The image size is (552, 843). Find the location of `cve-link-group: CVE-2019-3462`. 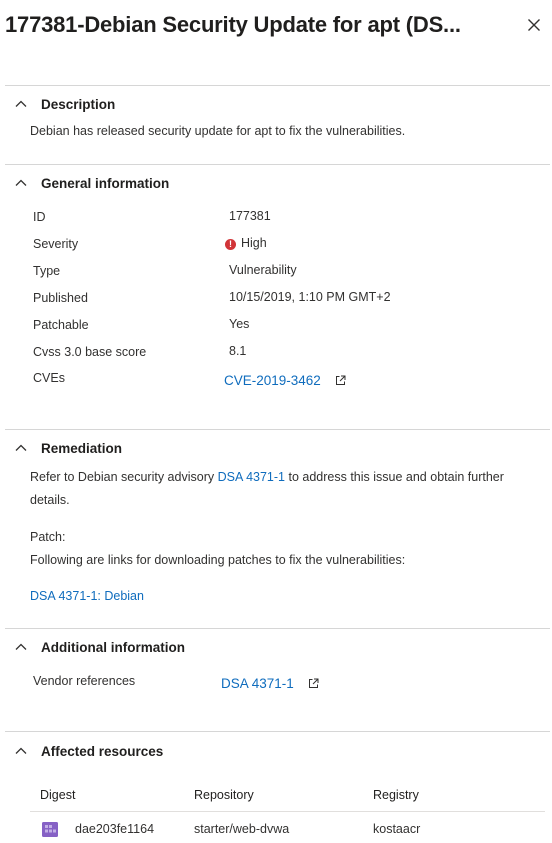

cve-link-group: CVE-2019-3462 is located at coordinates (285, 380).